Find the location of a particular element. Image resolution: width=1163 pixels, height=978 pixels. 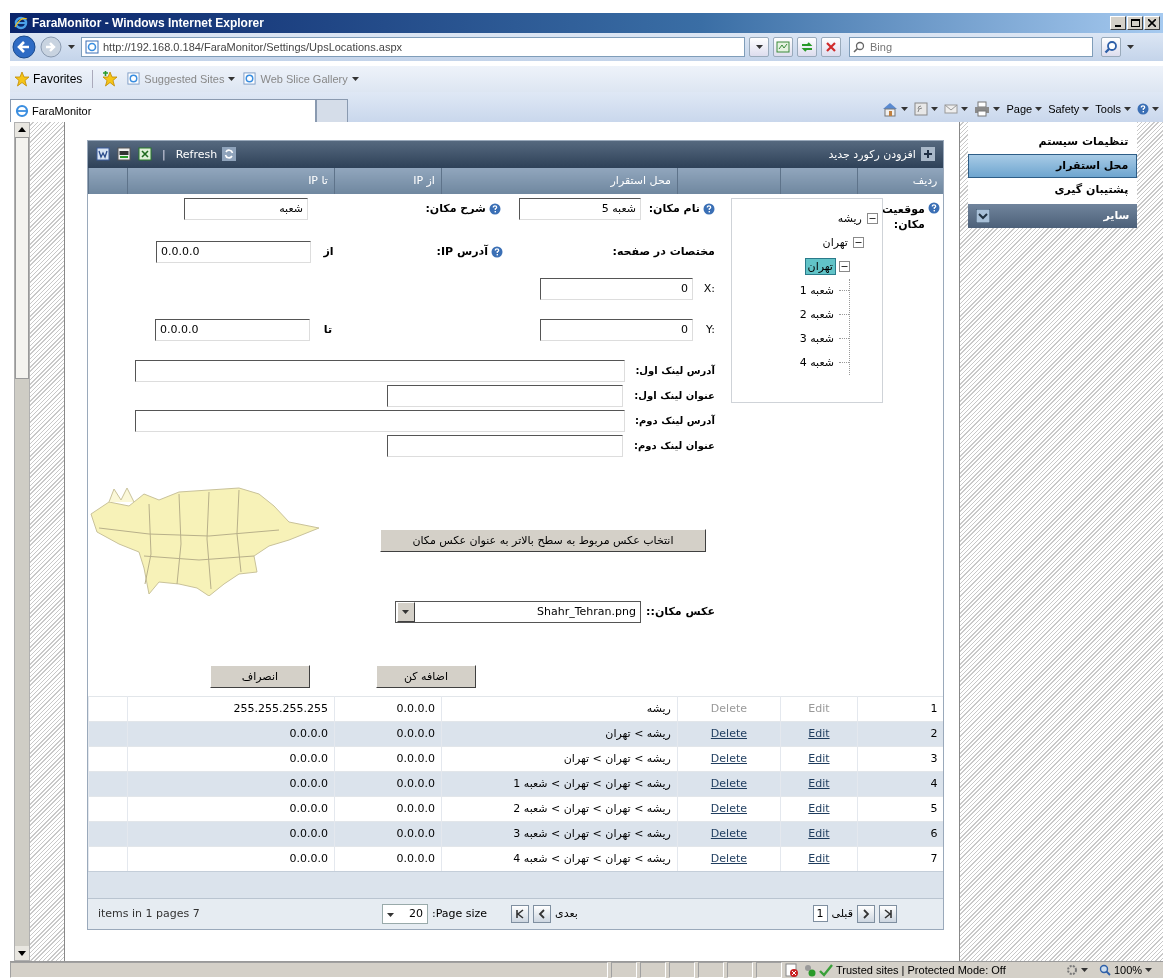

toolbar-menu: Page is located at coordinates (1024, 108).